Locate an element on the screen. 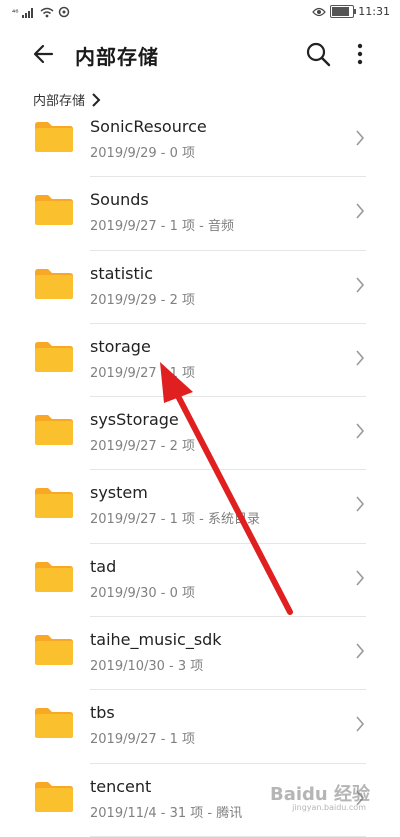  back-arrow-icon is located at coordinates (43, 54).